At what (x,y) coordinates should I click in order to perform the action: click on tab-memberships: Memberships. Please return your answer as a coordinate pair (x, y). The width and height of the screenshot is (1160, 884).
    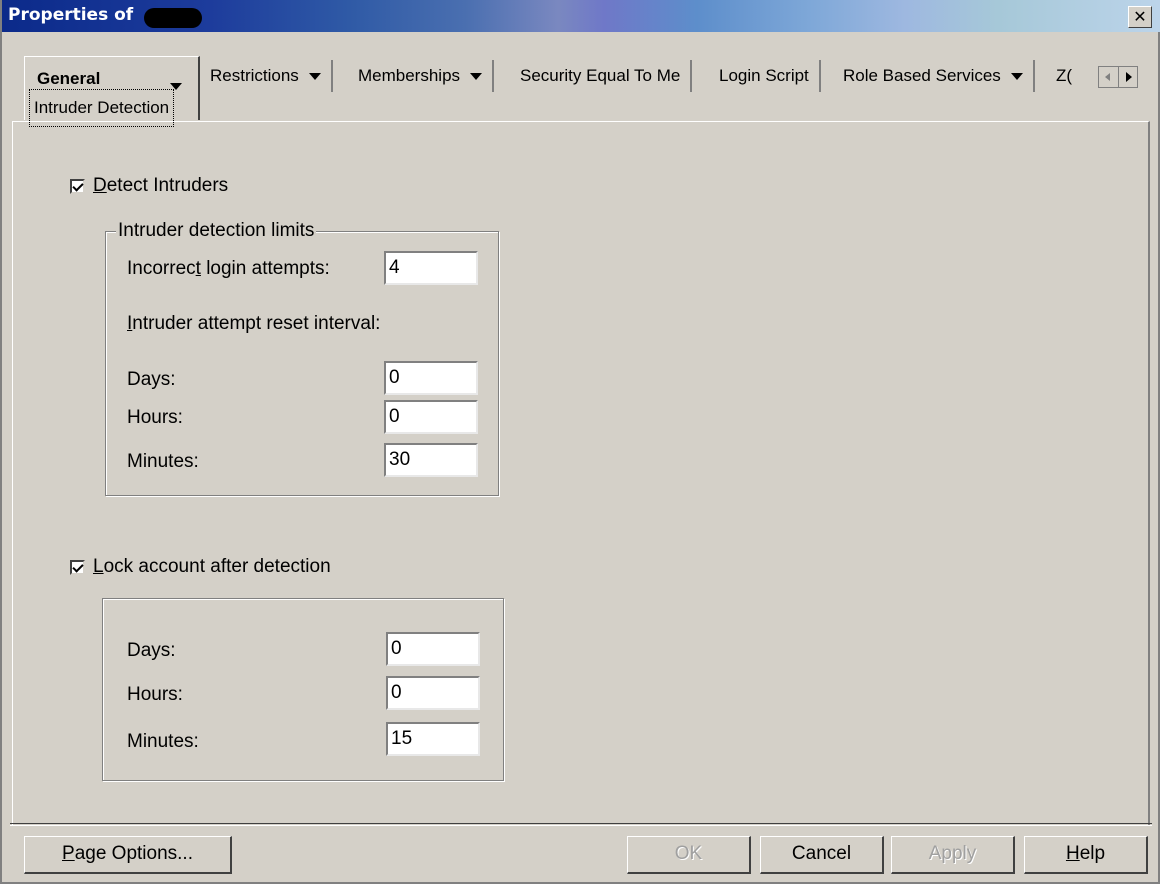
    Looking at the image, I should click on (421, 76).